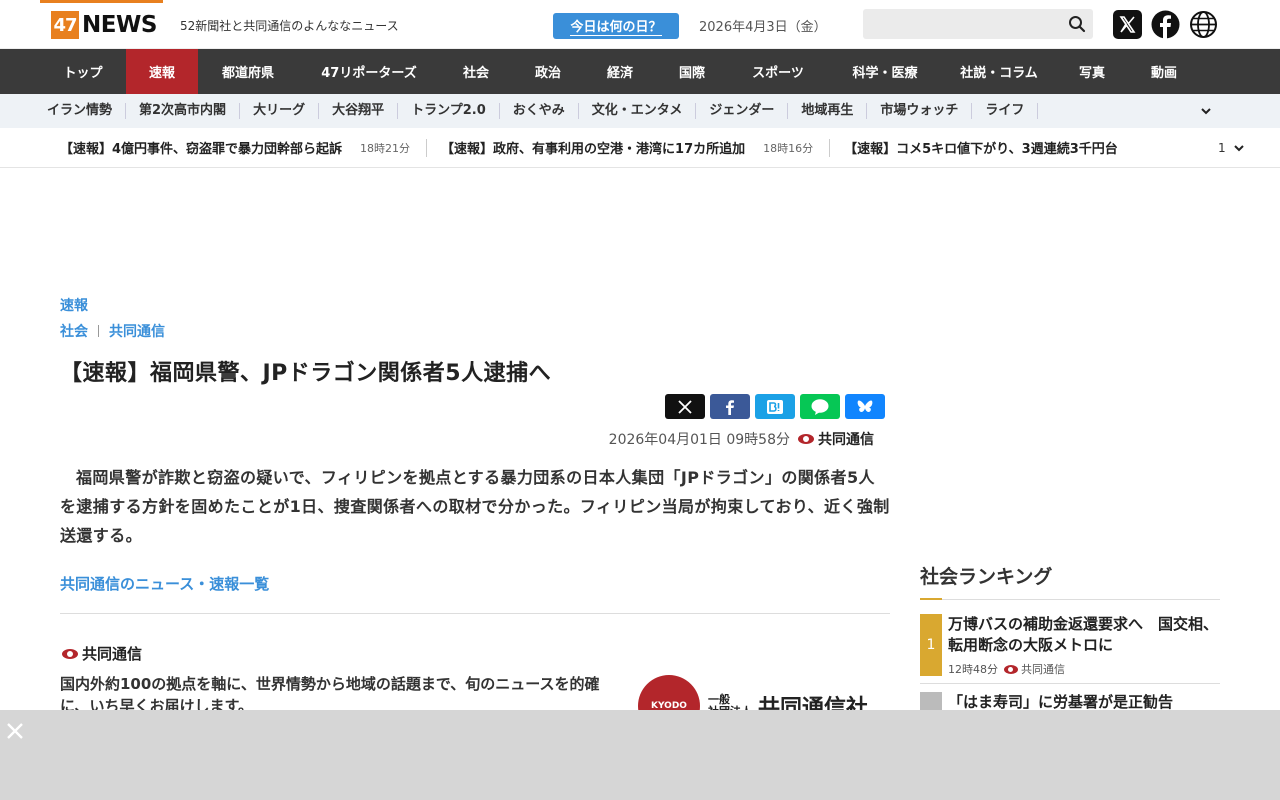 The height and width of the screenshot is (800, 1280). I want to click on topic-item: 地域再生, so click(828, 111).